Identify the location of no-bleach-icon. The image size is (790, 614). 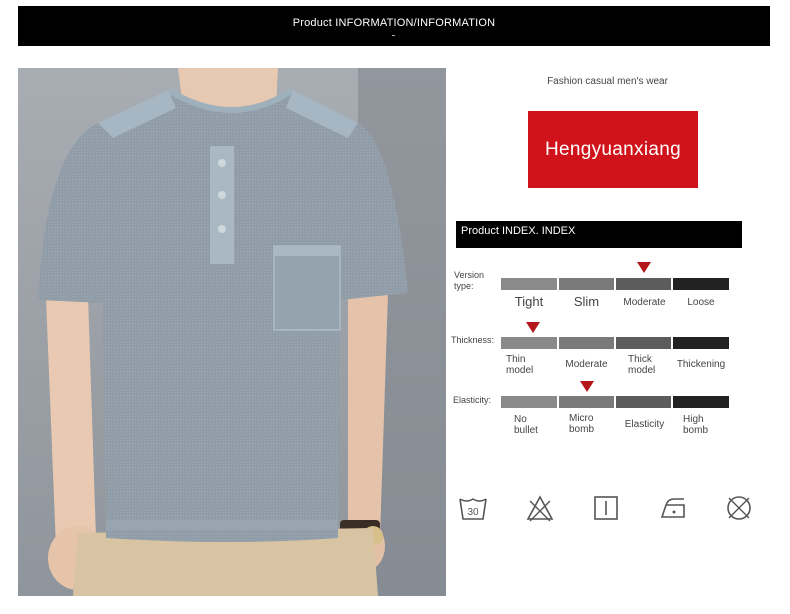
(540, 508).